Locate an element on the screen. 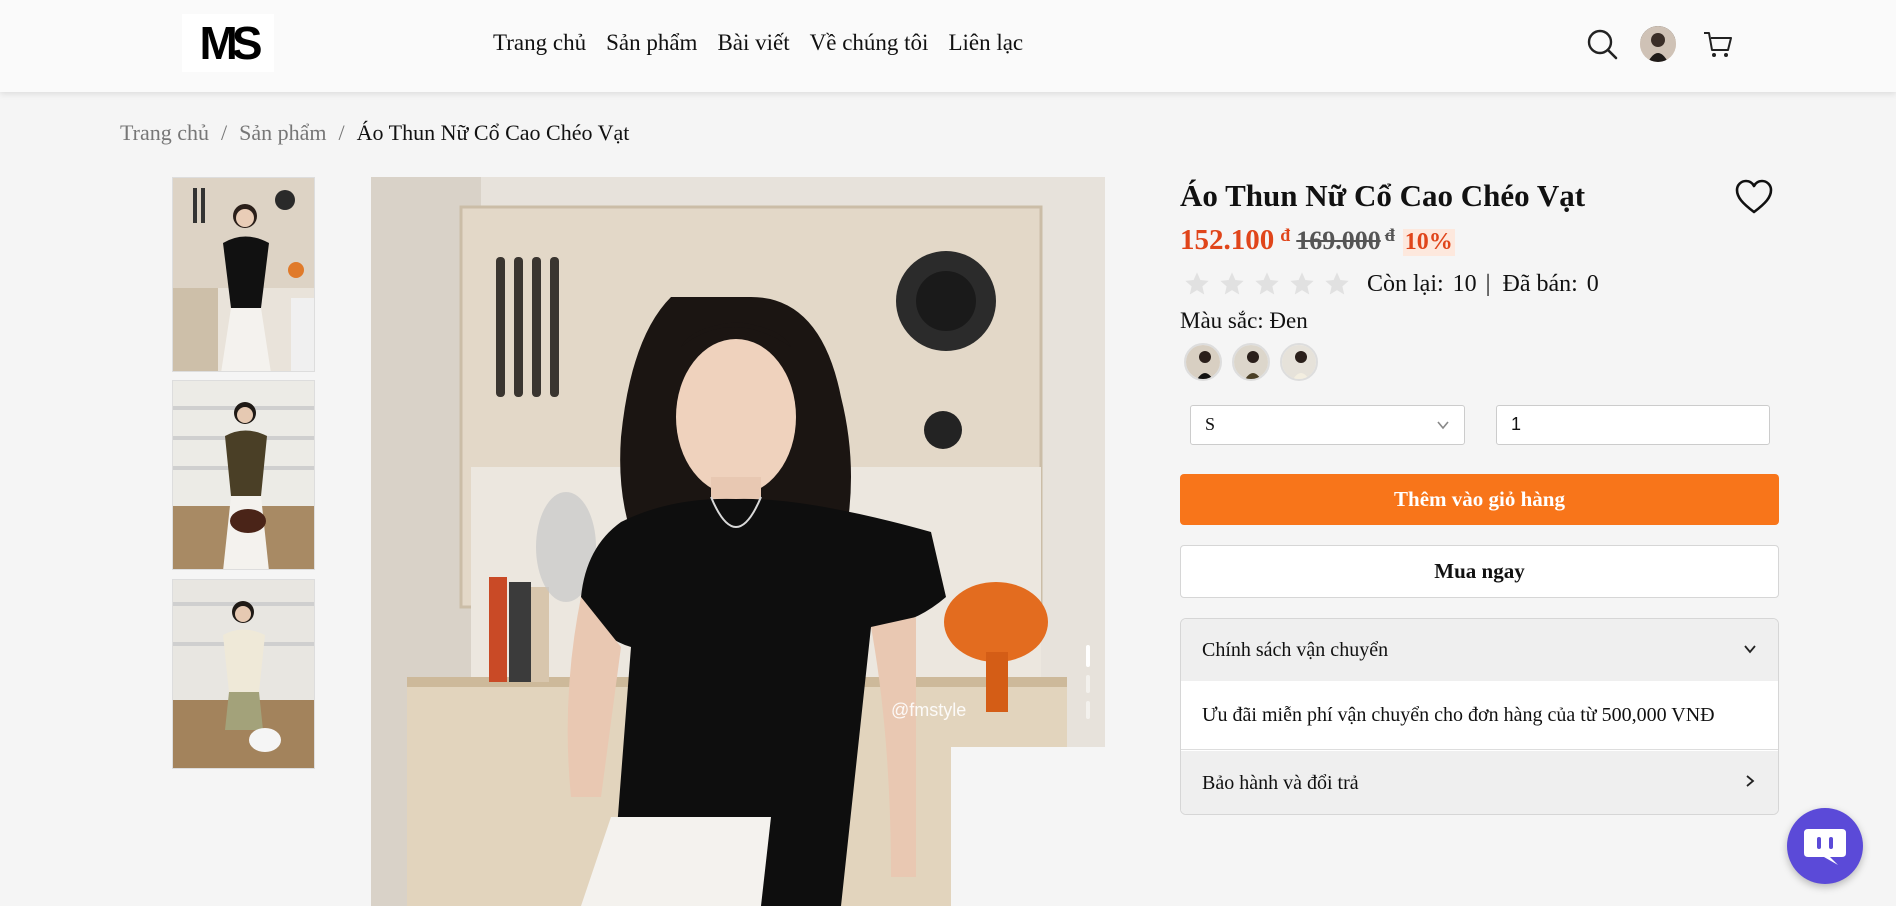 Image resolution: width=1896 pixels, height=906 pixels. search-icon is located at coordinates (1602, 44).